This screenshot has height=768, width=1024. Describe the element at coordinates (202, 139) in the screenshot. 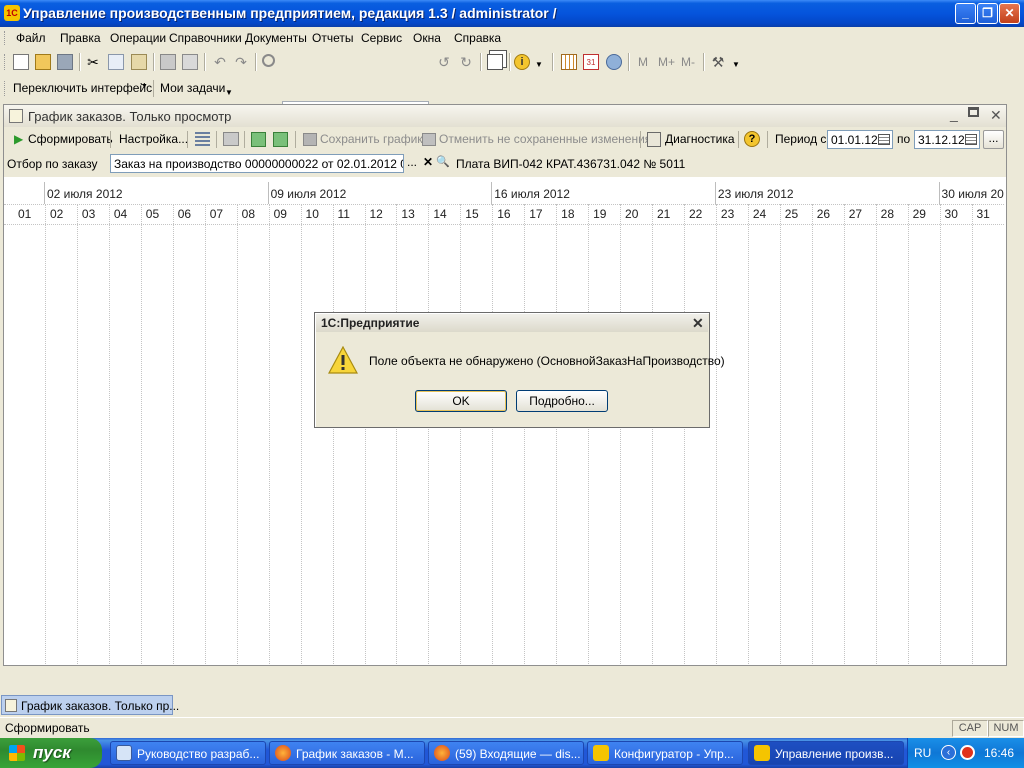

I see `filter-list-icon` at that location.